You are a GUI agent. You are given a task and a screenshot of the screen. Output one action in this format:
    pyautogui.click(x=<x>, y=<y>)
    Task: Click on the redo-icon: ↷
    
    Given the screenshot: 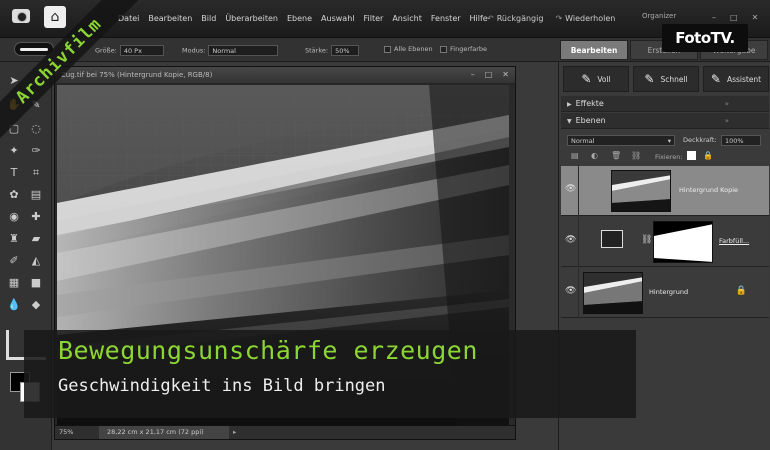 What is the action you would take?
    pyautogui.click(x=559, y=18)
    